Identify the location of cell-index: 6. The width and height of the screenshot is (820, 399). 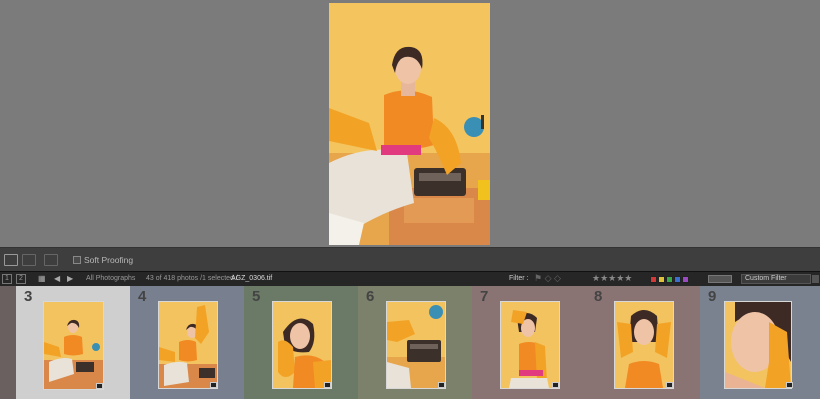
(370, 296).